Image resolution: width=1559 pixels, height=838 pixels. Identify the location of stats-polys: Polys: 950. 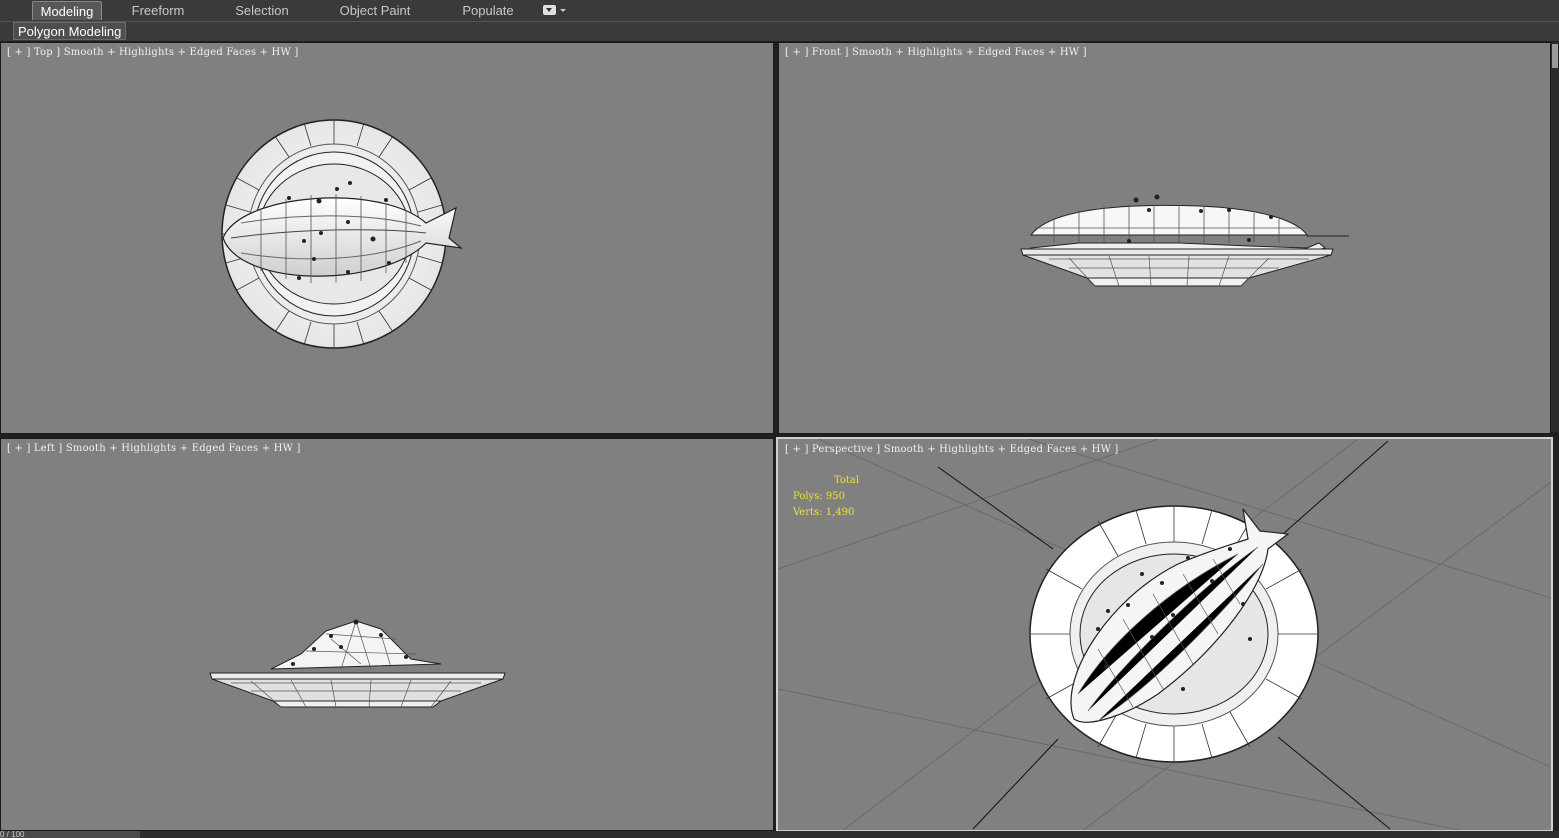
(819, 496).